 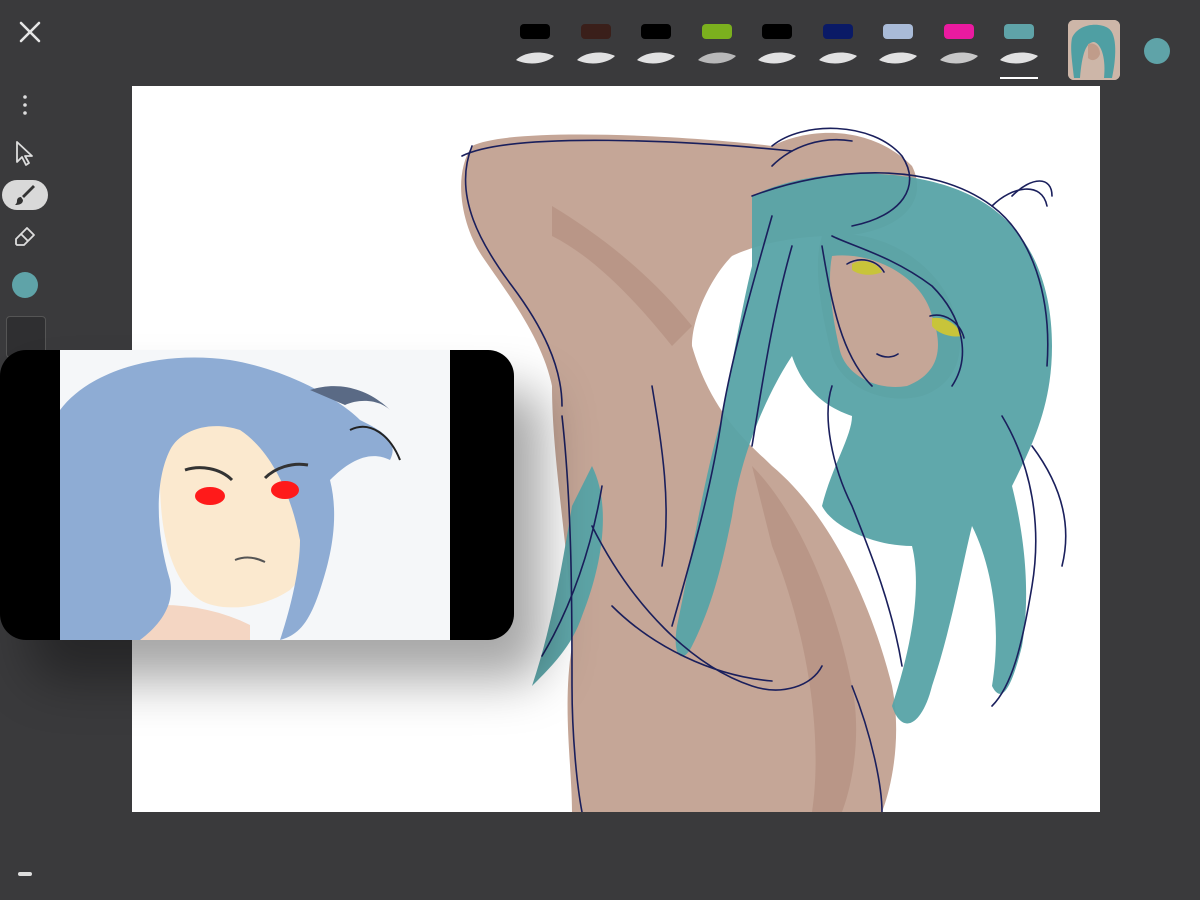 I want to click on more-icon, so click(x=25, y=105).